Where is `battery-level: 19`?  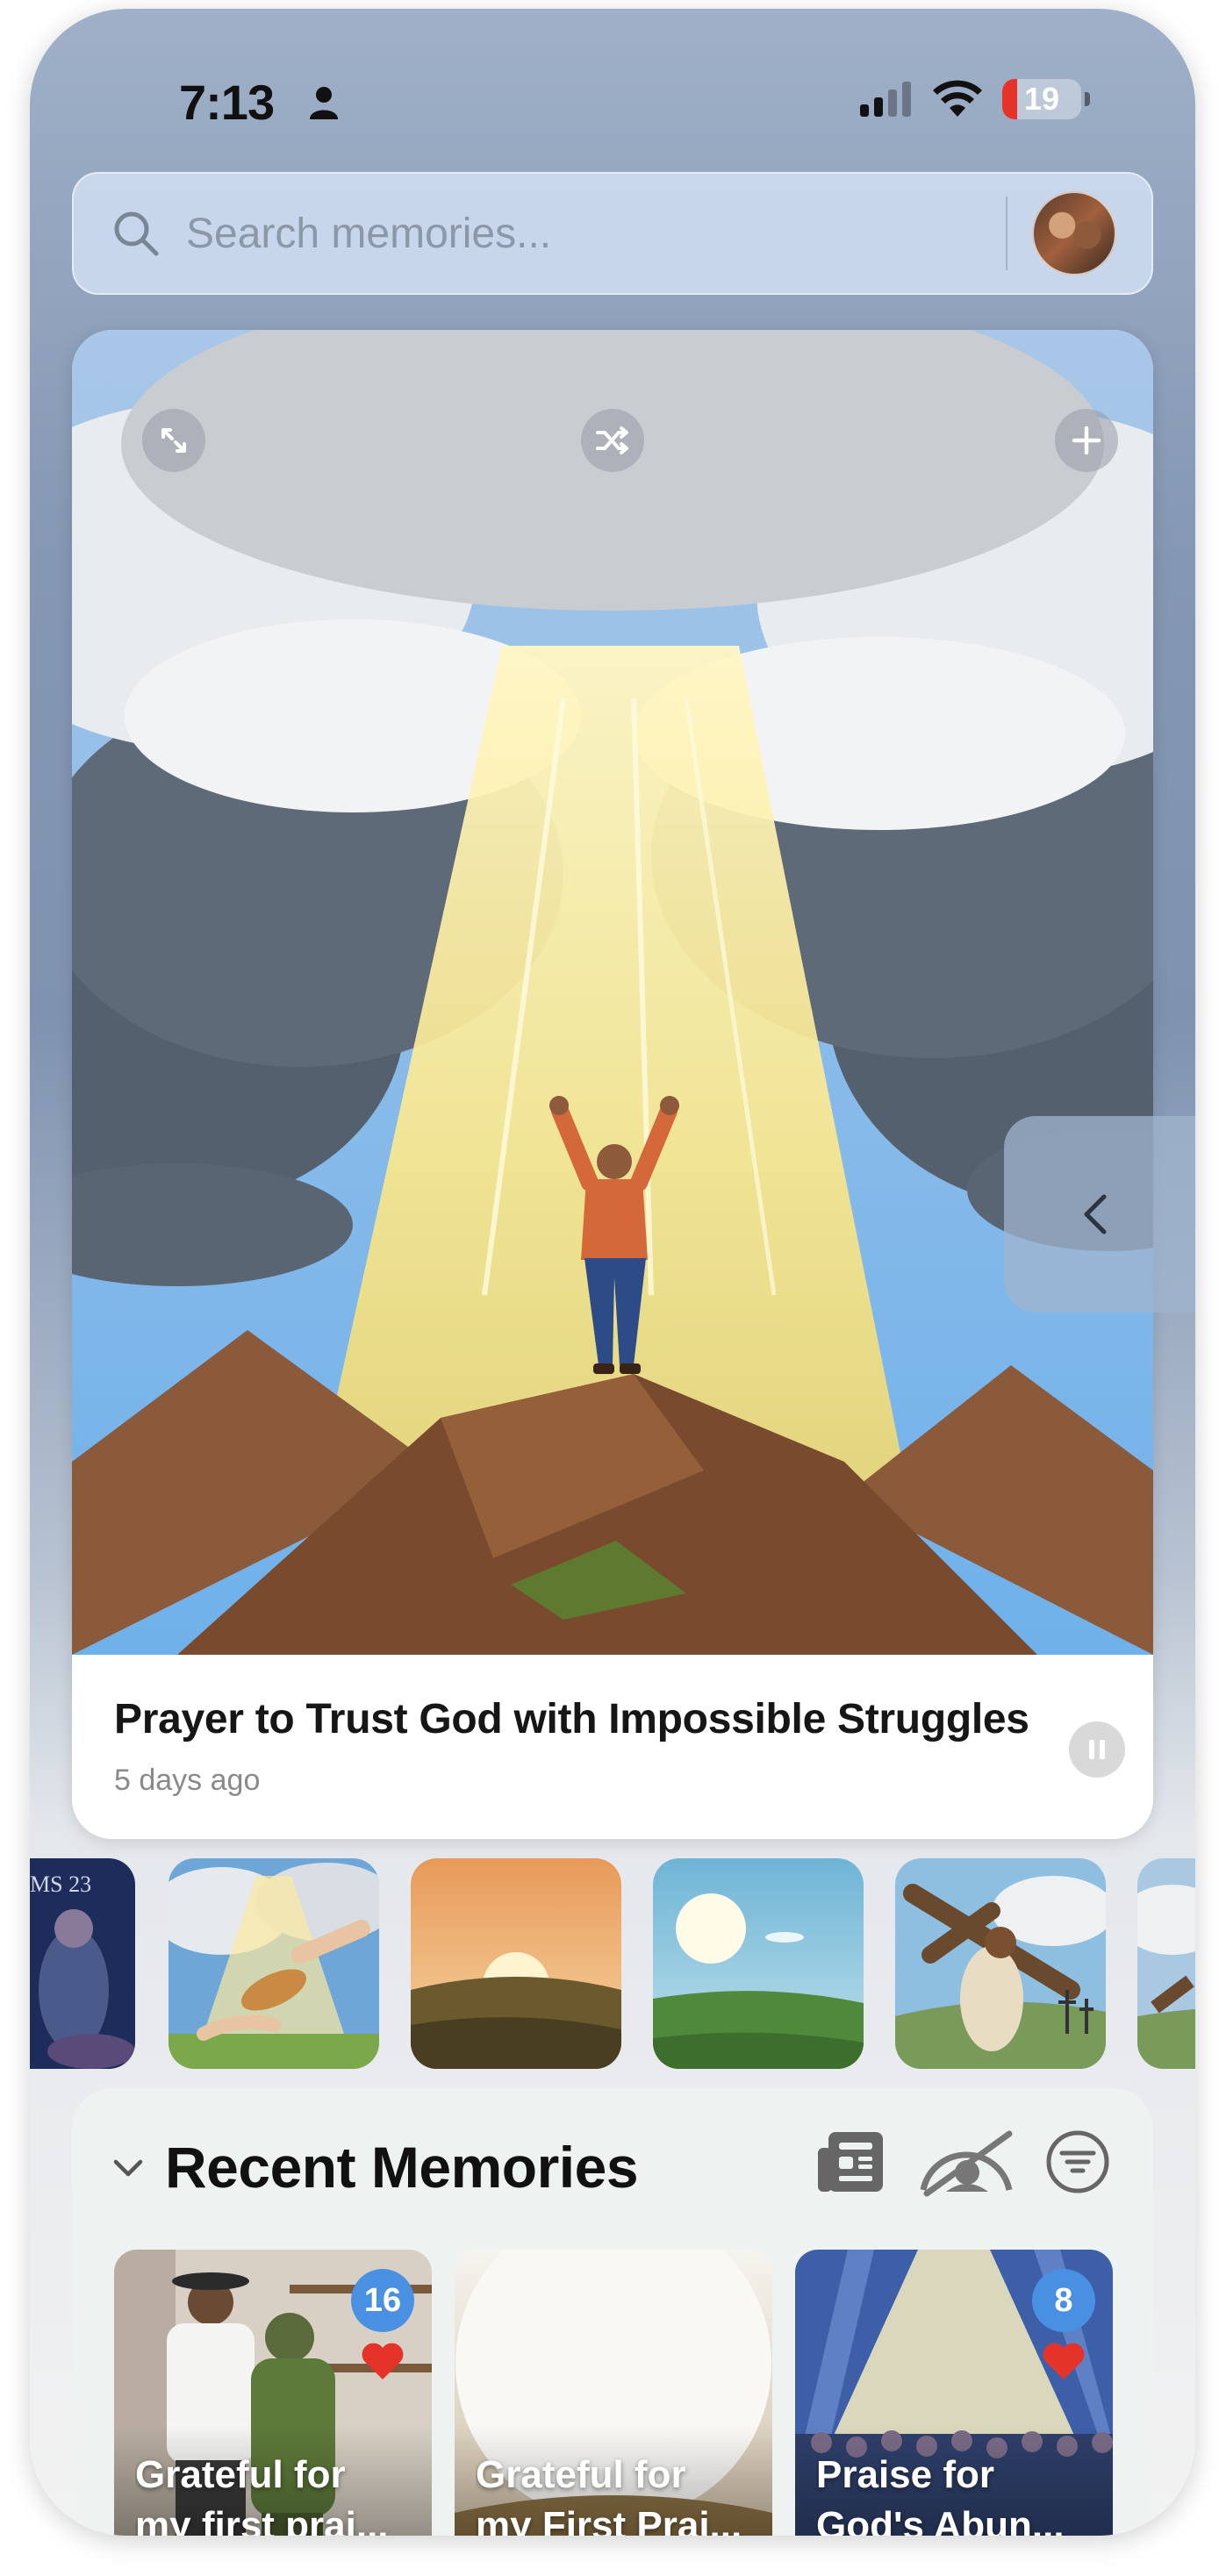 battery-level: 19 is located at coordinates (1041, 99).